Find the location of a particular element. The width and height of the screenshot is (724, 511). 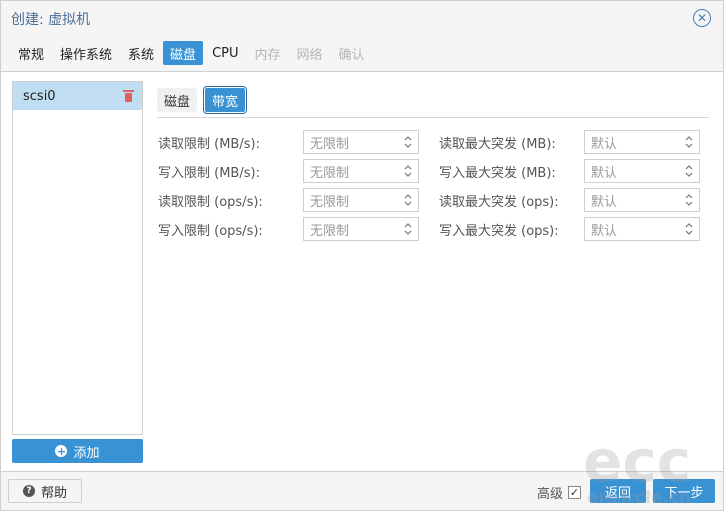

read-burst-ops-field: 默认 is located at coordinates (642, 200).